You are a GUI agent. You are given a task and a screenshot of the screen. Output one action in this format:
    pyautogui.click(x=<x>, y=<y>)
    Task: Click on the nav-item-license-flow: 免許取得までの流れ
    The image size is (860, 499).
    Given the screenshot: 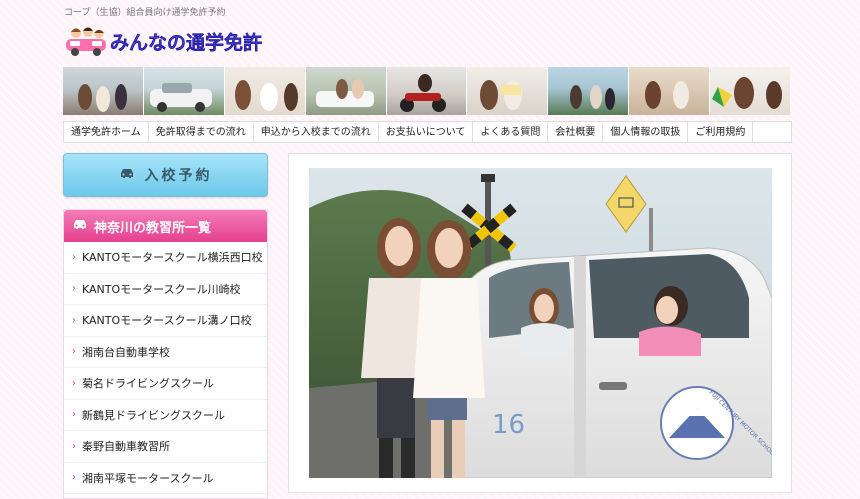 What is the action you would take?
    pyautogui.click(x=201, y=132)
    